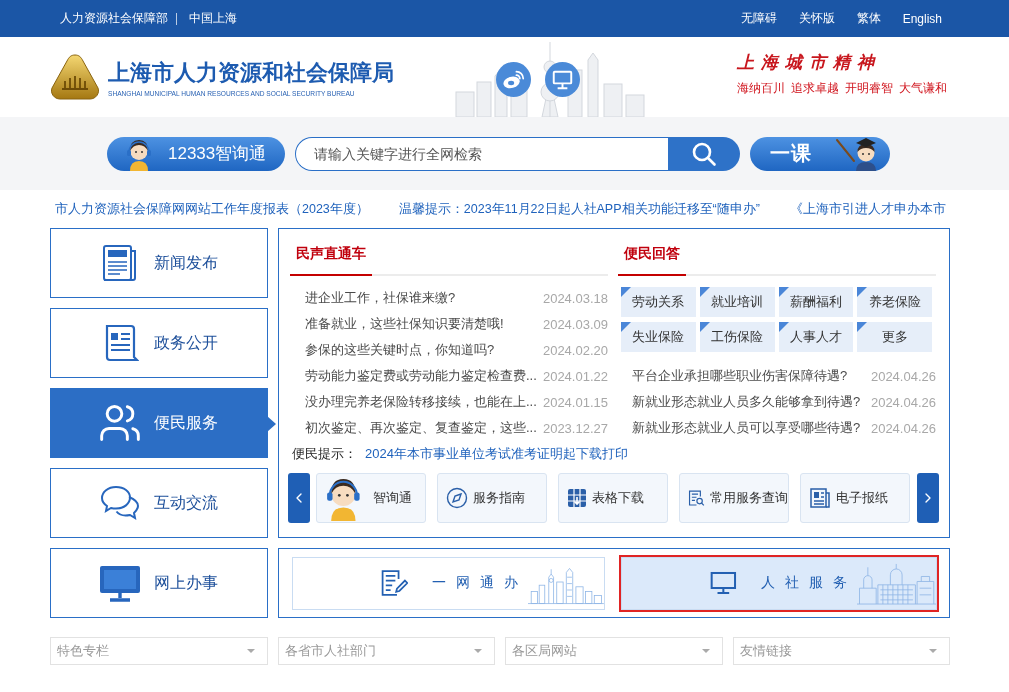 Image resolution: width=1009 pixels, height=692 pixels. Describe the element at coordinates (544, 651) in the screenshot. I see `select-value: 各区局网站` at that location.